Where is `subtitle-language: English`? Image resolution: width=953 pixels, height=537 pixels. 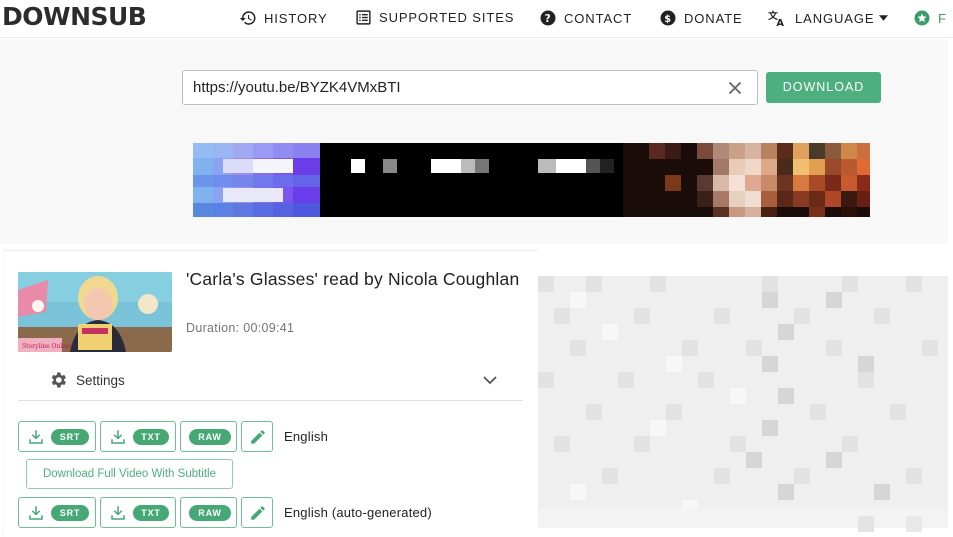 subtitle-language: English is located at coordinates (306, 436).